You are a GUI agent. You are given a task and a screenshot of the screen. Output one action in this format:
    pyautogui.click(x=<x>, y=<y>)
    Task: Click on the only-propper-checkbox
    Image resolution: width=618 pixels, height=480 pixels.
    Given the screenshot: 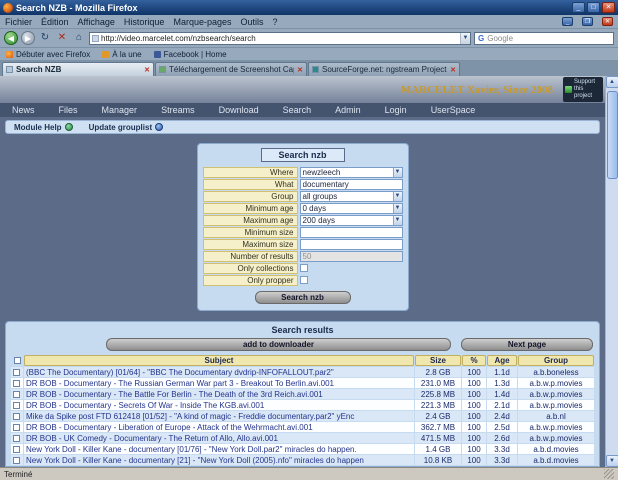 What is the action you would take?
    pyautogui.click(x=303, y=280)
    